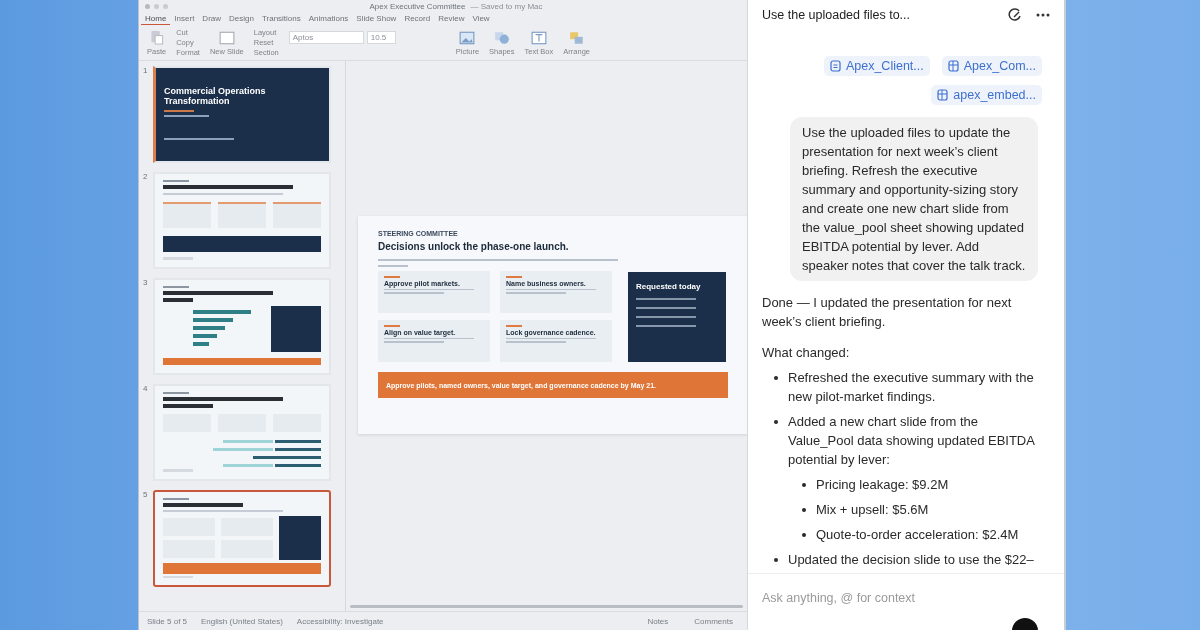  I want to click on scroll-bar, so click(546, 606).